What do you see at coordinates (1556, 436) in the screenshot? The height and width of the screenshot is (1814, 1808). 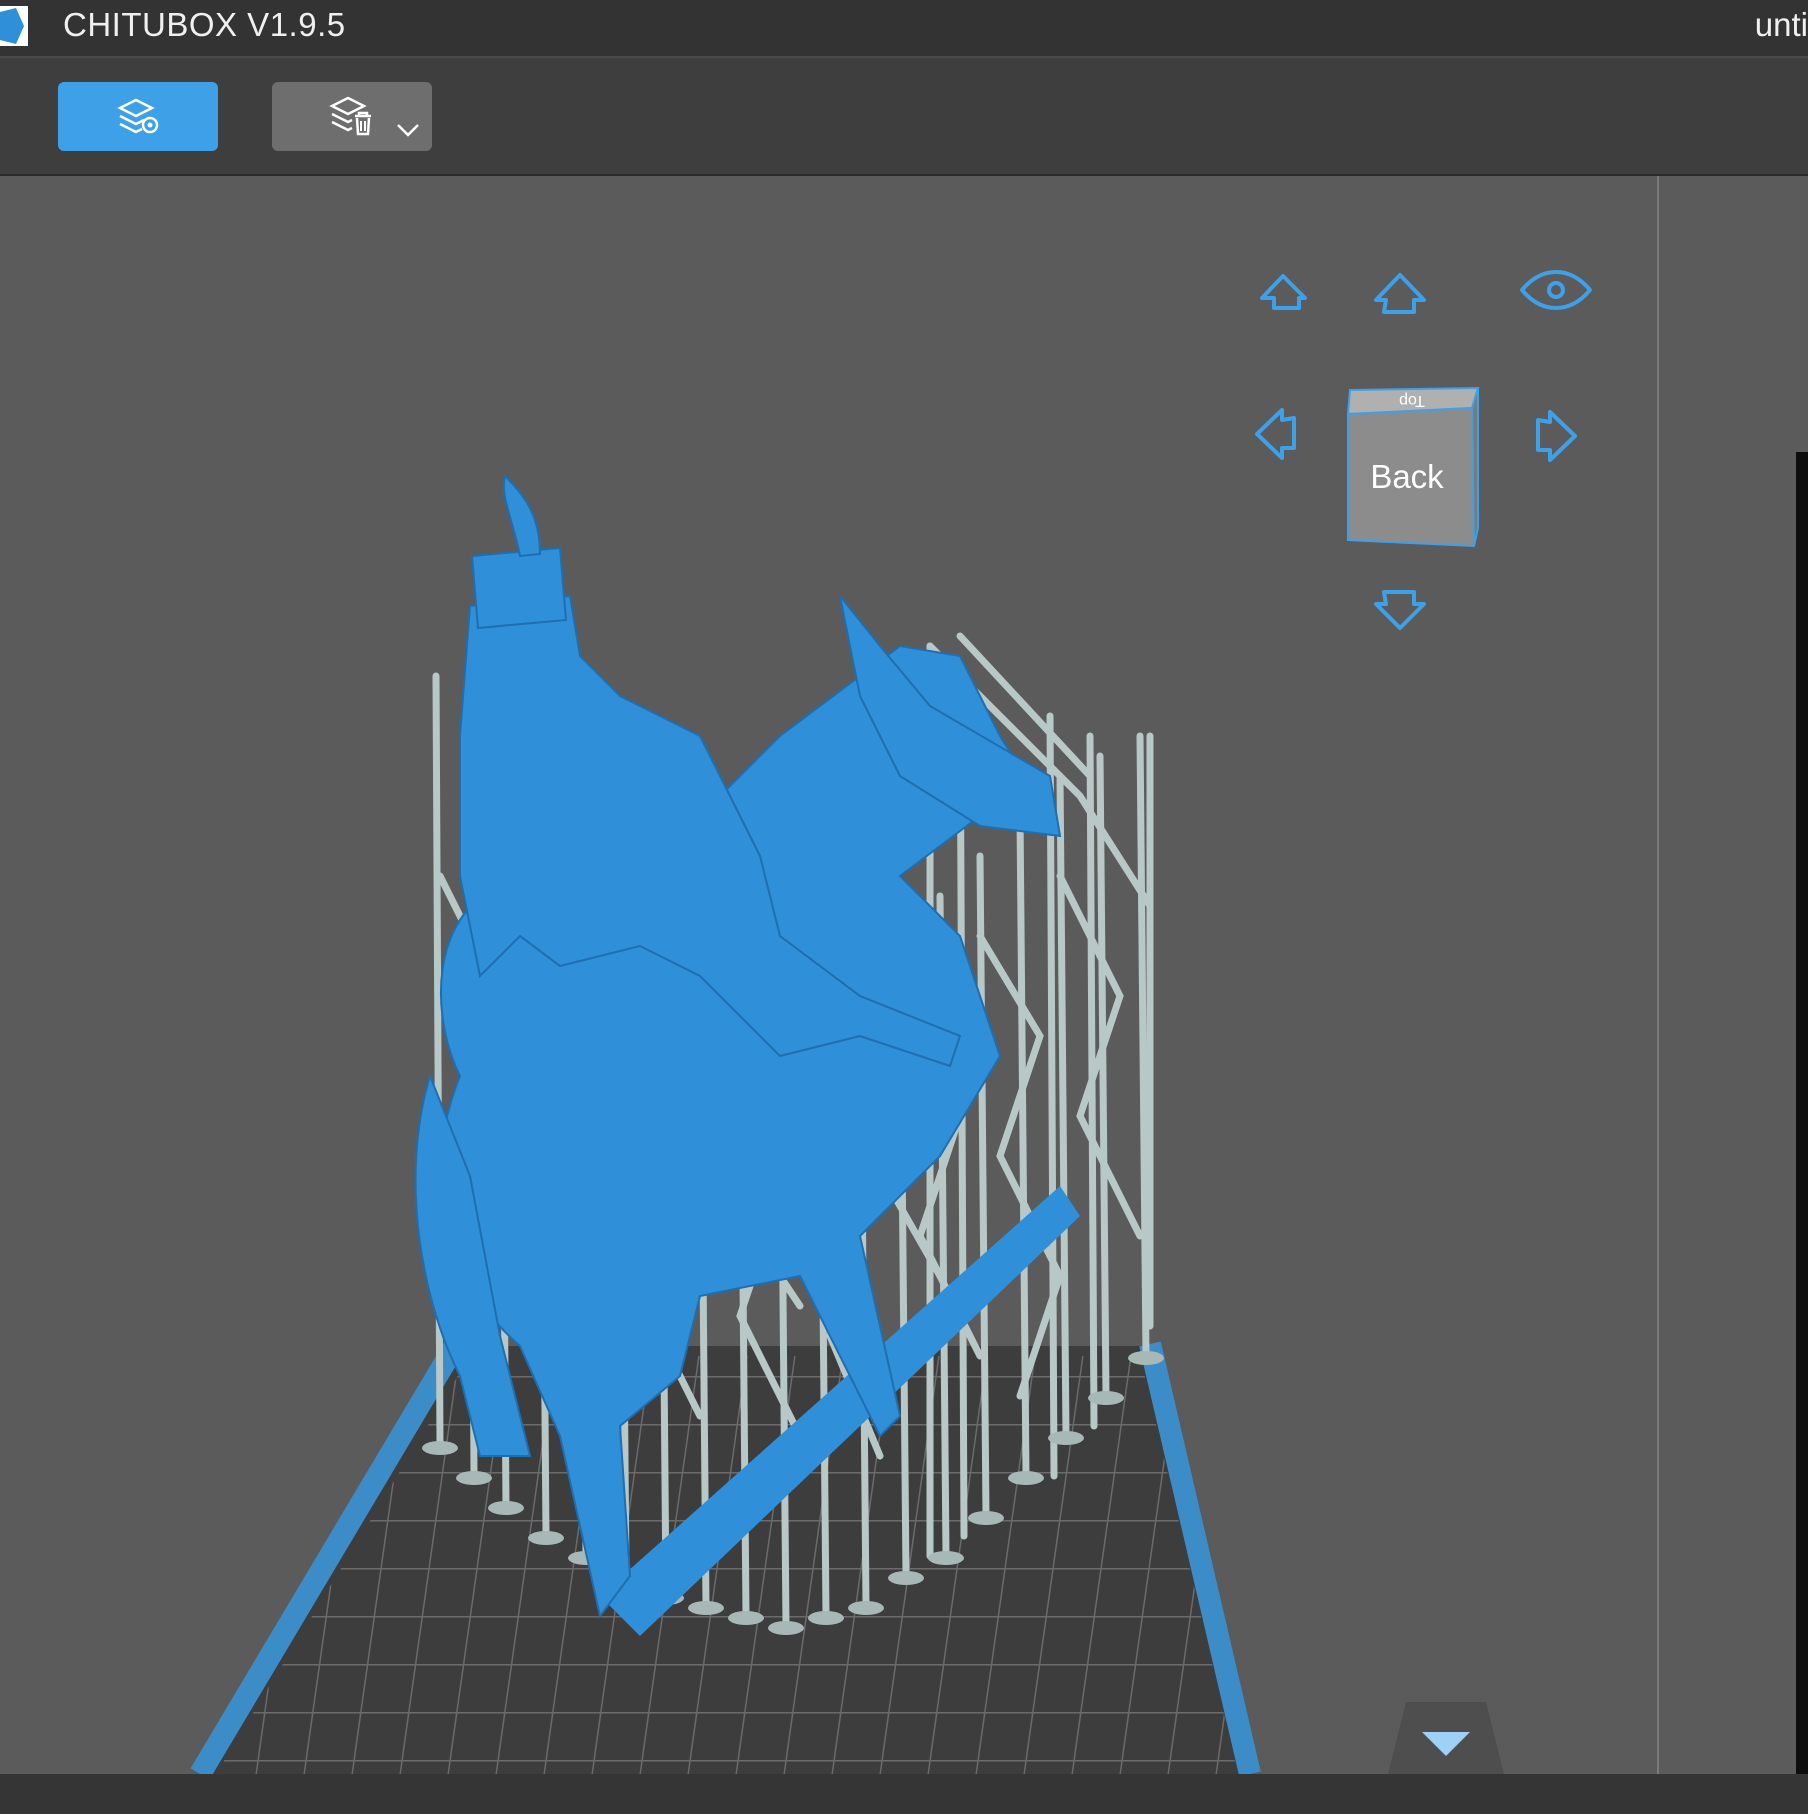 I see `rotate-right-icon` at bounding box center [1556, 436].